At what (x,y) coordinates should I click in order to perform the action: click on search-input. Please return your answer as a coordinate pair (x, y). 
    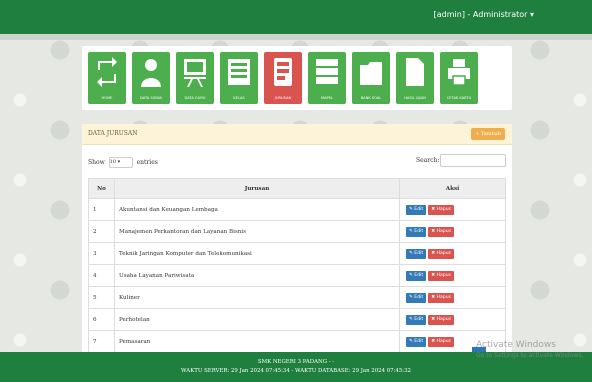
    Looking at the image, I should click on (473, 160).